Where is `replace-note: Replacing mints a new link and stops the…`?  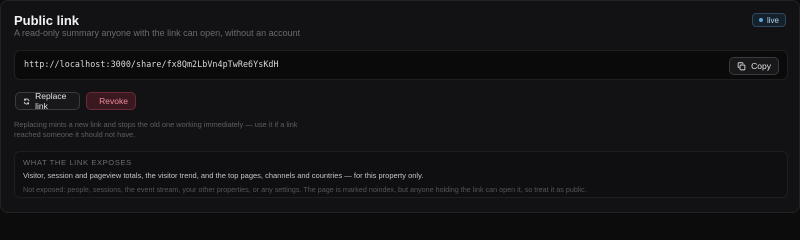 replace-note: Replacing mints a new link and stops the… is located at coordinates (156, 129).